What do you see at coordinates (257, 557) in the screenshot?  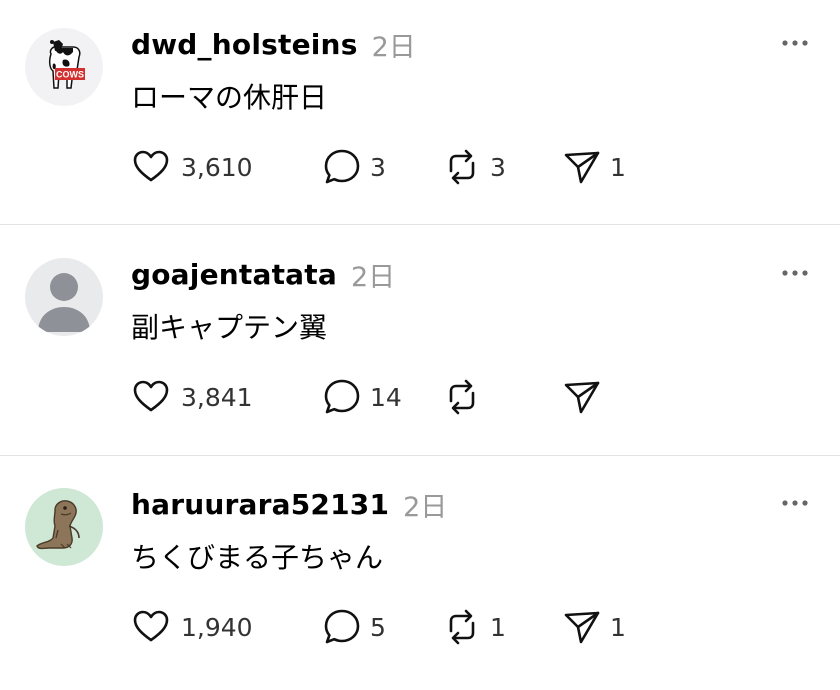 I see `post-text: ちくびまる子ちゃん` at bounding box center [257, 557].